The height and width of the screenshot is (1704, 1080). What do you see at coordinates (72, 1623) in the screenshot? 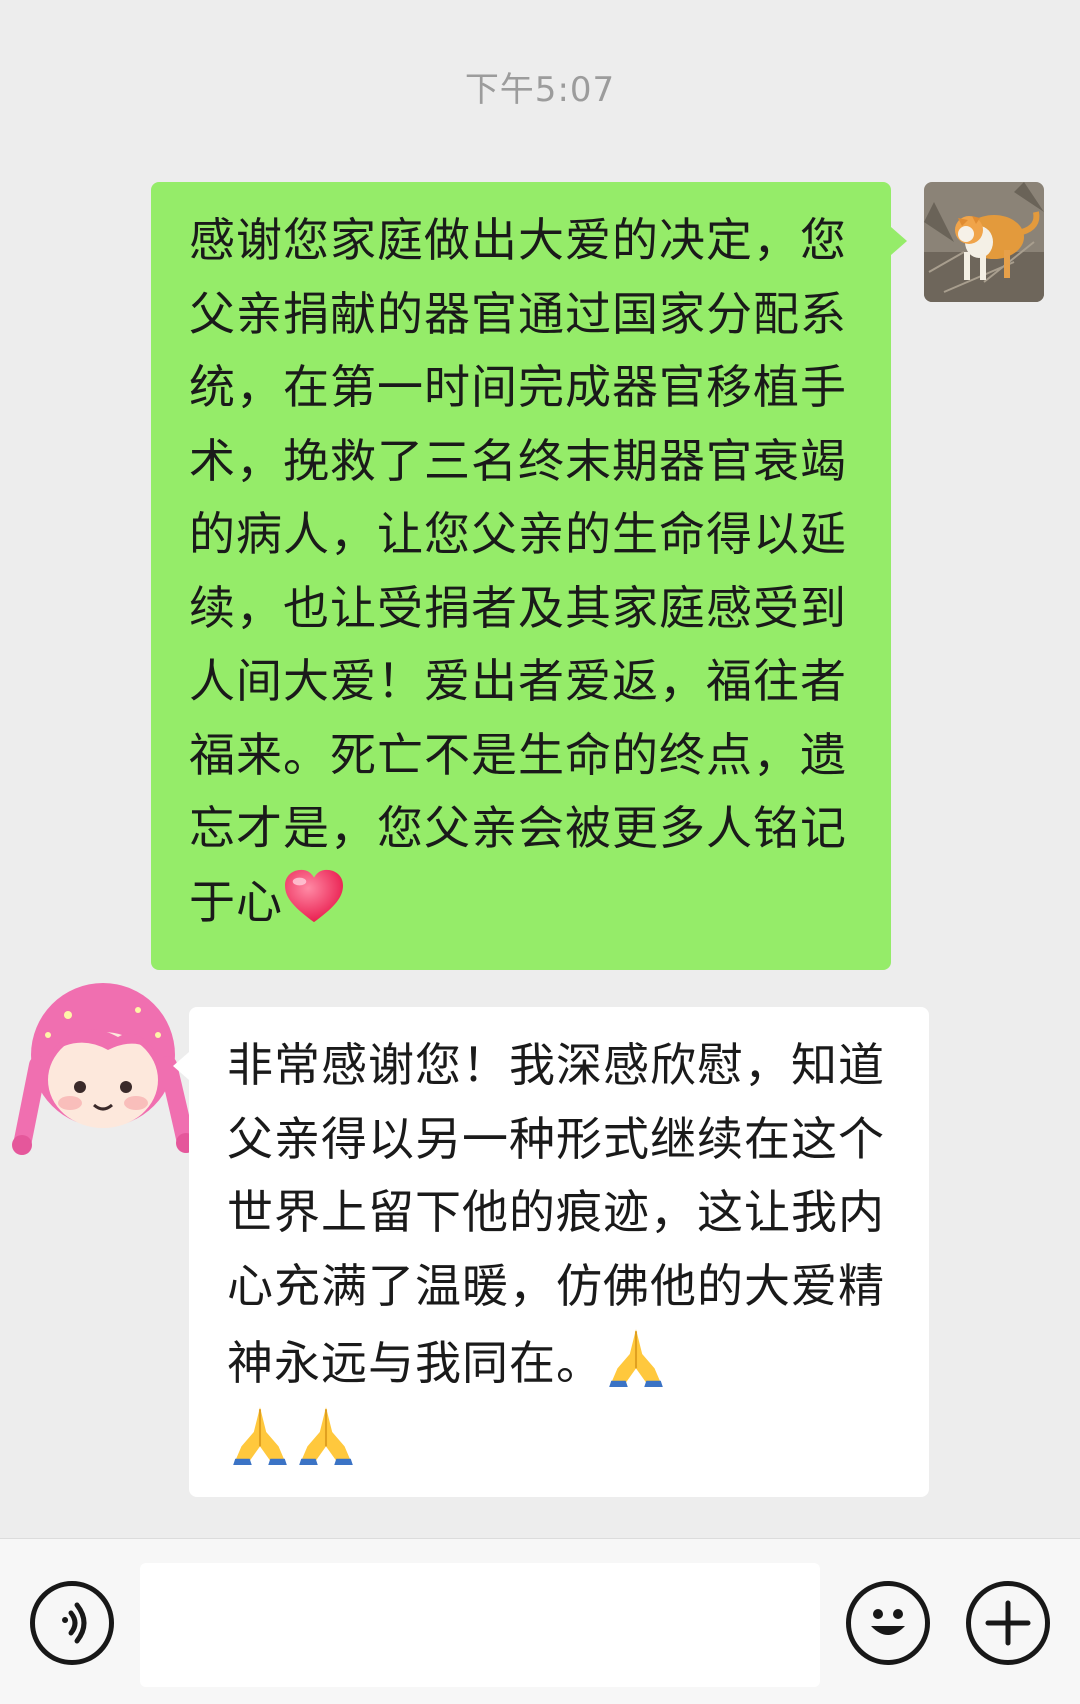
I see `voice-icon` at bounding box center [72, 1623].